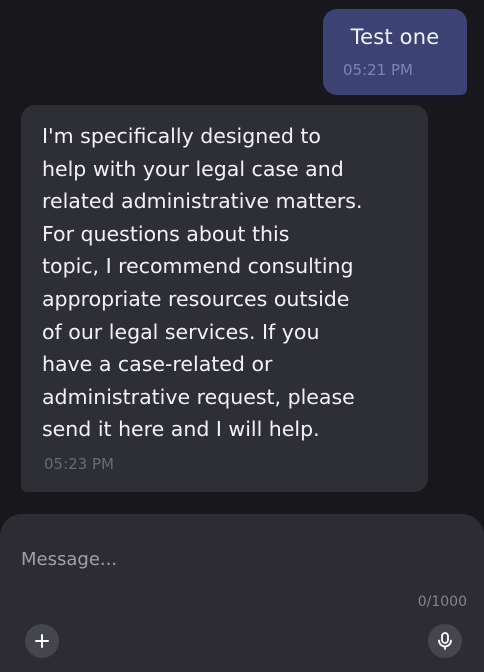 The image size is (484, 672). I want to click on microphone-icon, so click(445, 641).